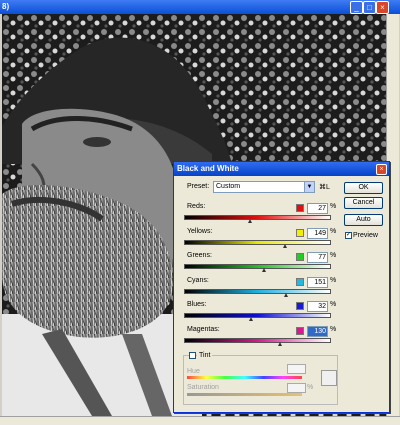 This screenshot has height=425, width=400. What do you see at coordinates (198, 186) in the screenshot?
I see `preset-label: Preset:` at bounding box center [198, 186].